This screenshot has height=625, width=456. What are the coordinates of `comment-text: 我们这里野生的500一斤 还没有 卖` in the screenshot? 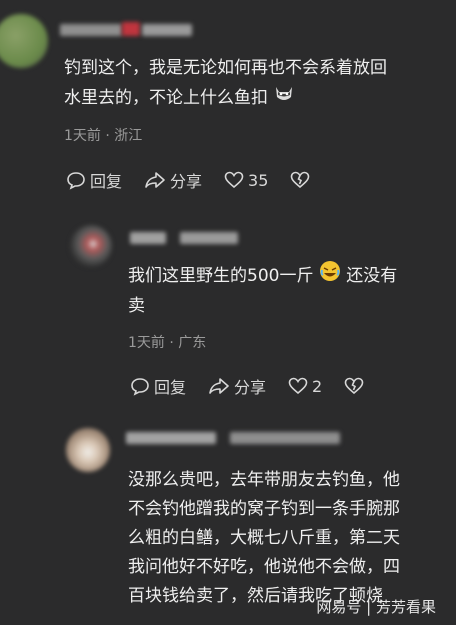 It's located at (288, 290).